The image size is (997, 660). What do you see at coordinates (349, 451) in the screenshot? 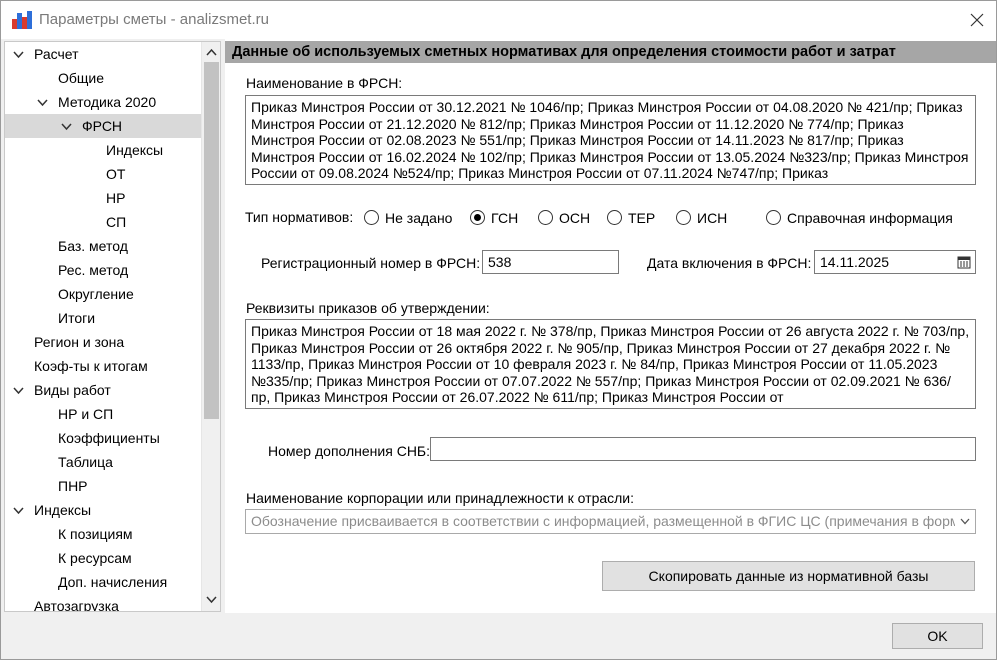
I see `snb-label: Номер дополнения СНБ:` at bounding box center [349, 451].